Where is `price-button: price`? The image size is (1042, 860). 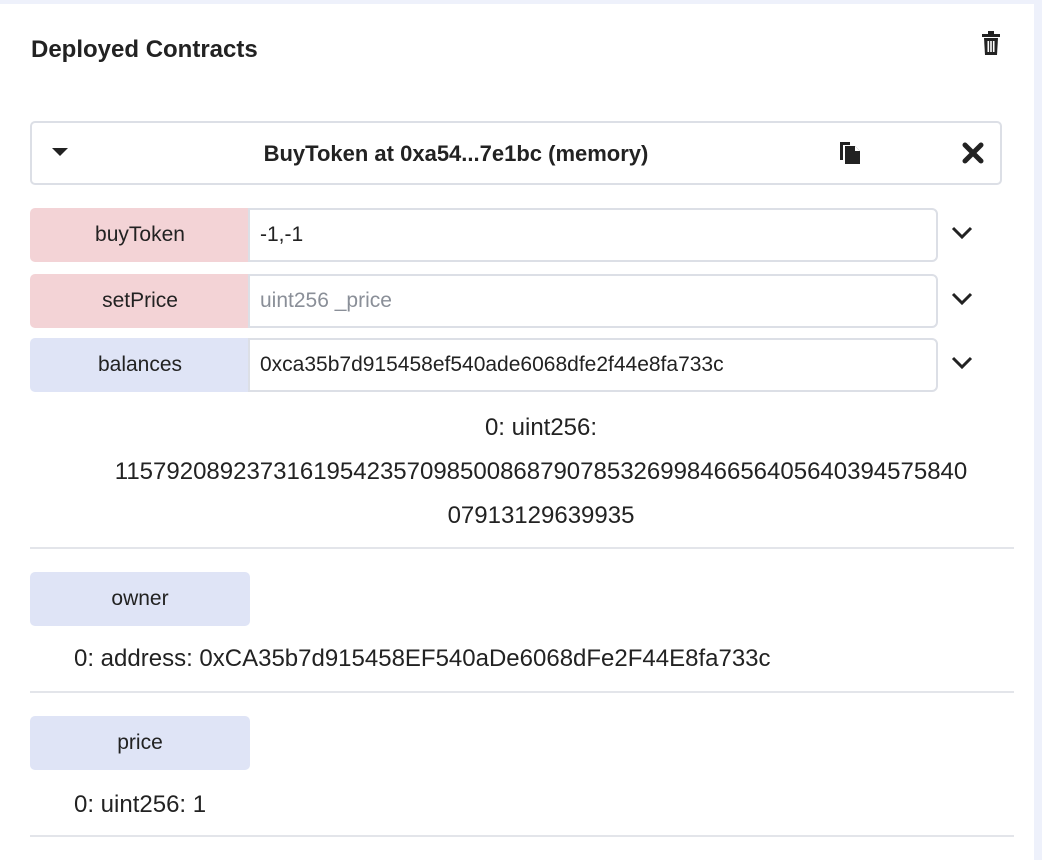 price-button: price is located at coordinates (140, 743).